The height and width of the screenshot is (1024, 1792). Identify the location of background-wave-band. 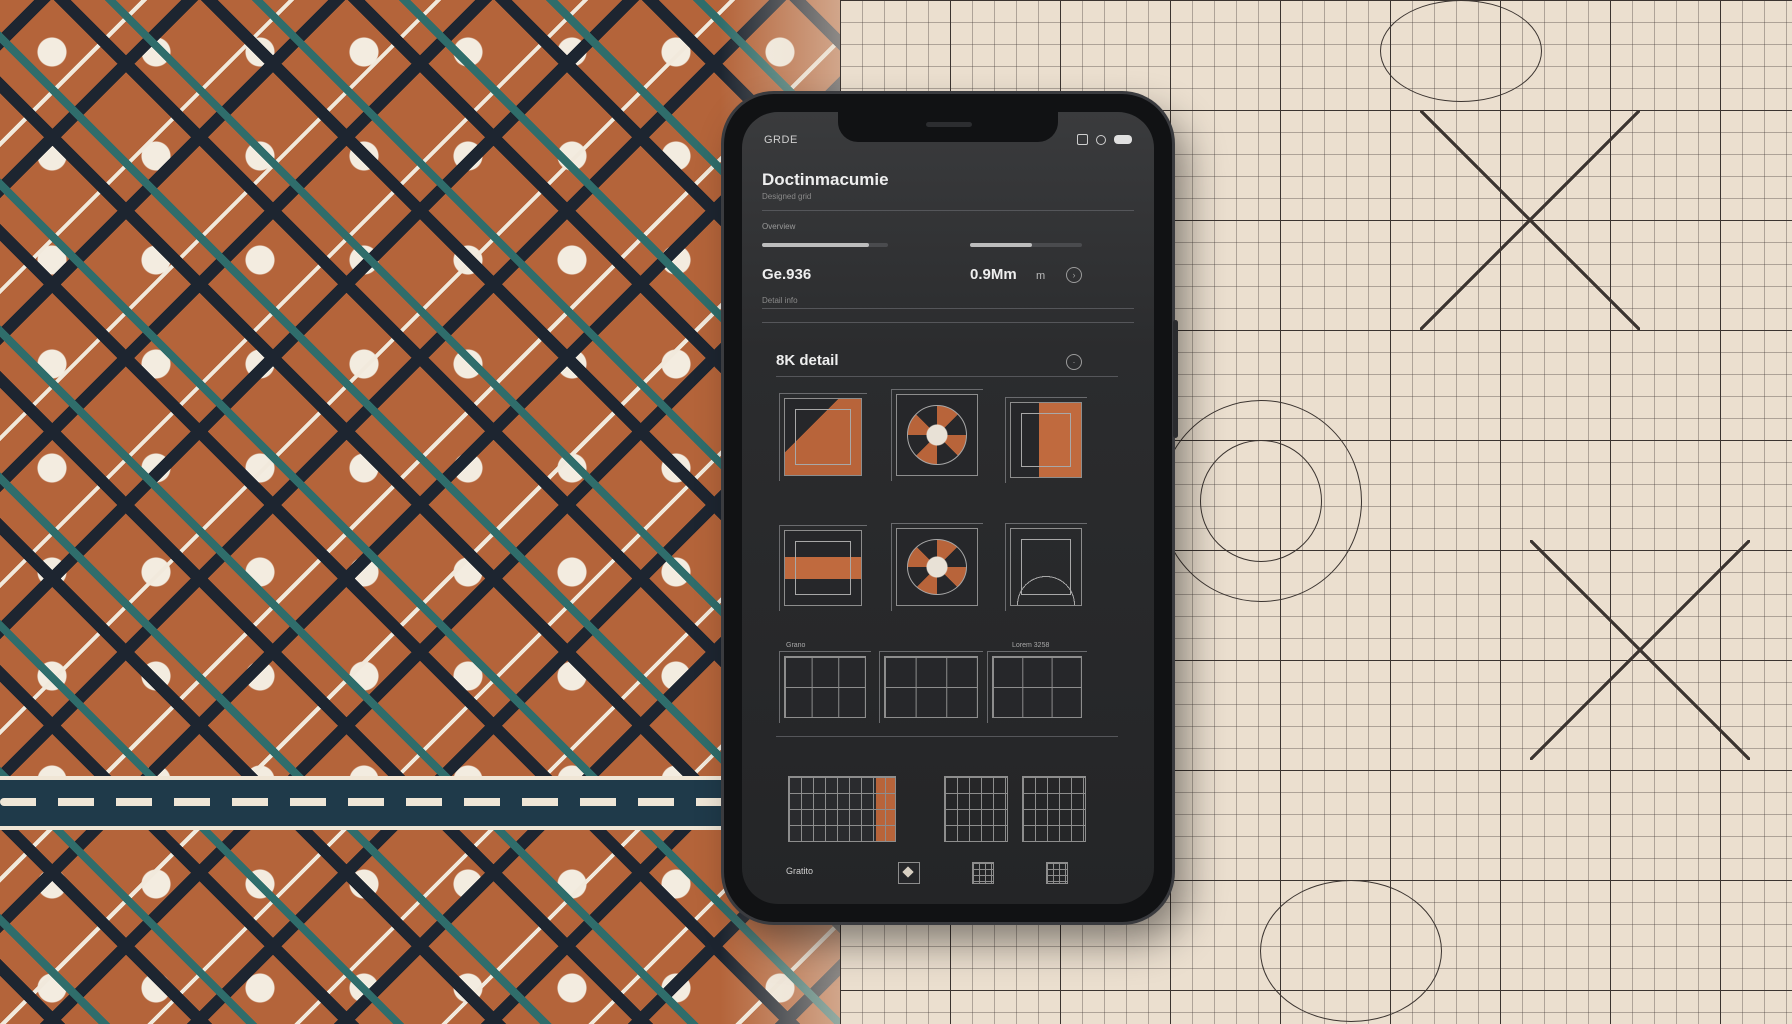
(420, 803).